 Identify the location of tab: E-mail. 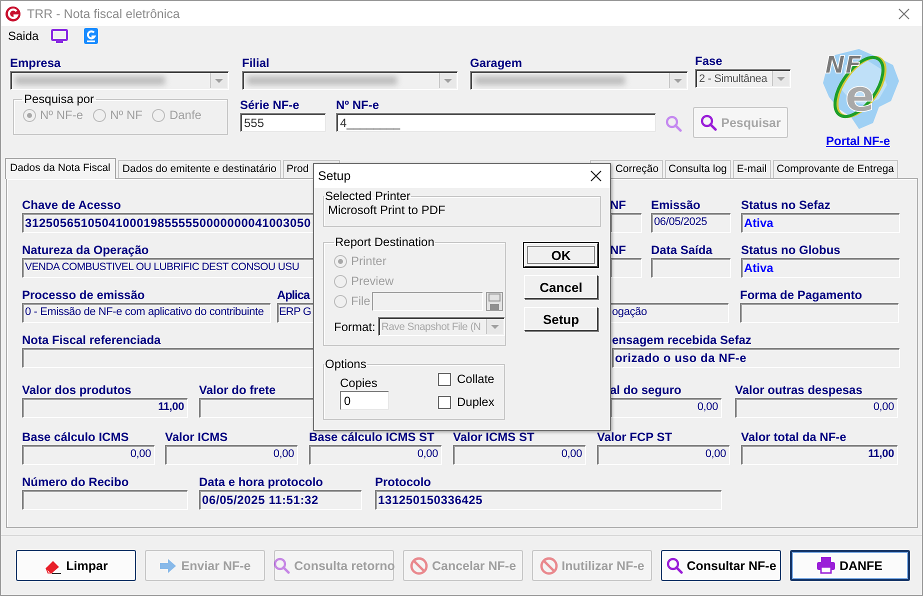
(751, 169).